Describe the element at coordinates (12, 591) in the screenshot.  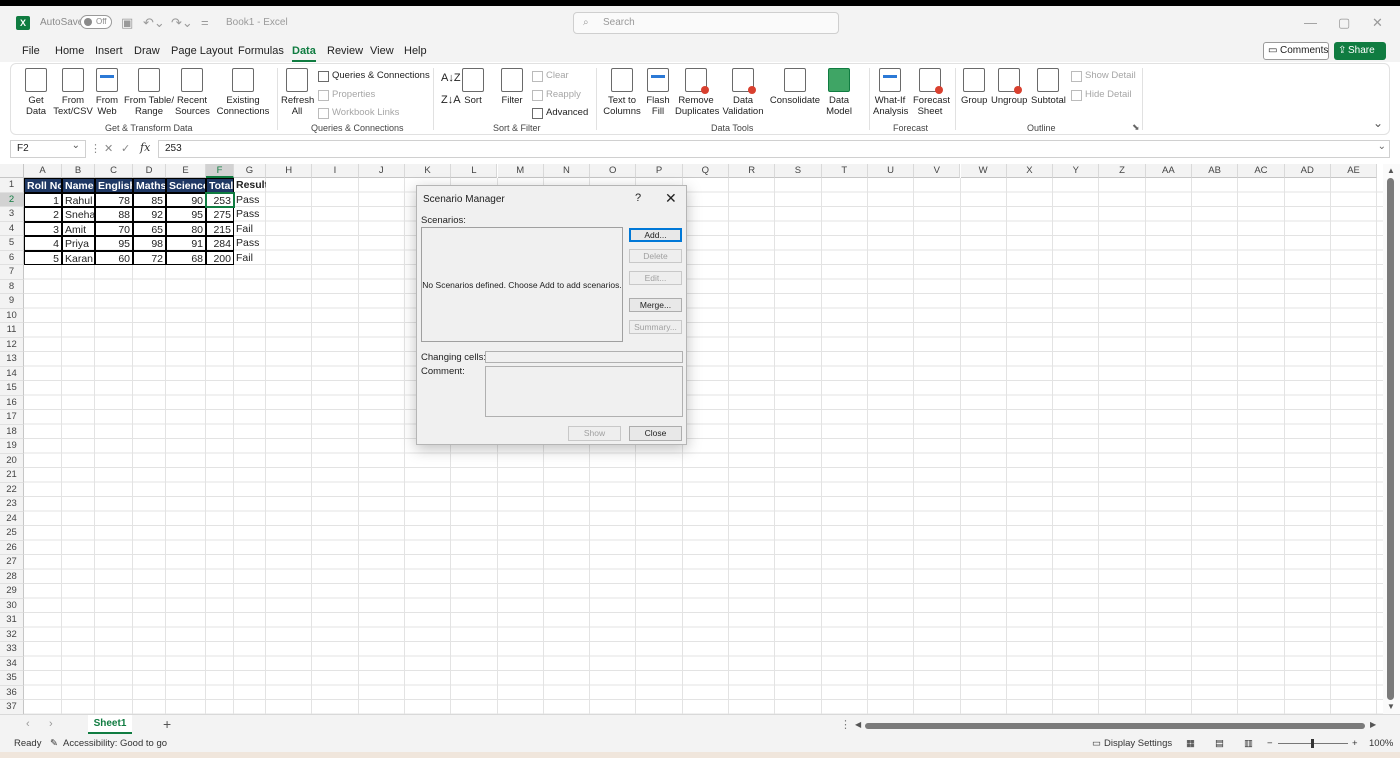
I see `row-header: 29` at that location.